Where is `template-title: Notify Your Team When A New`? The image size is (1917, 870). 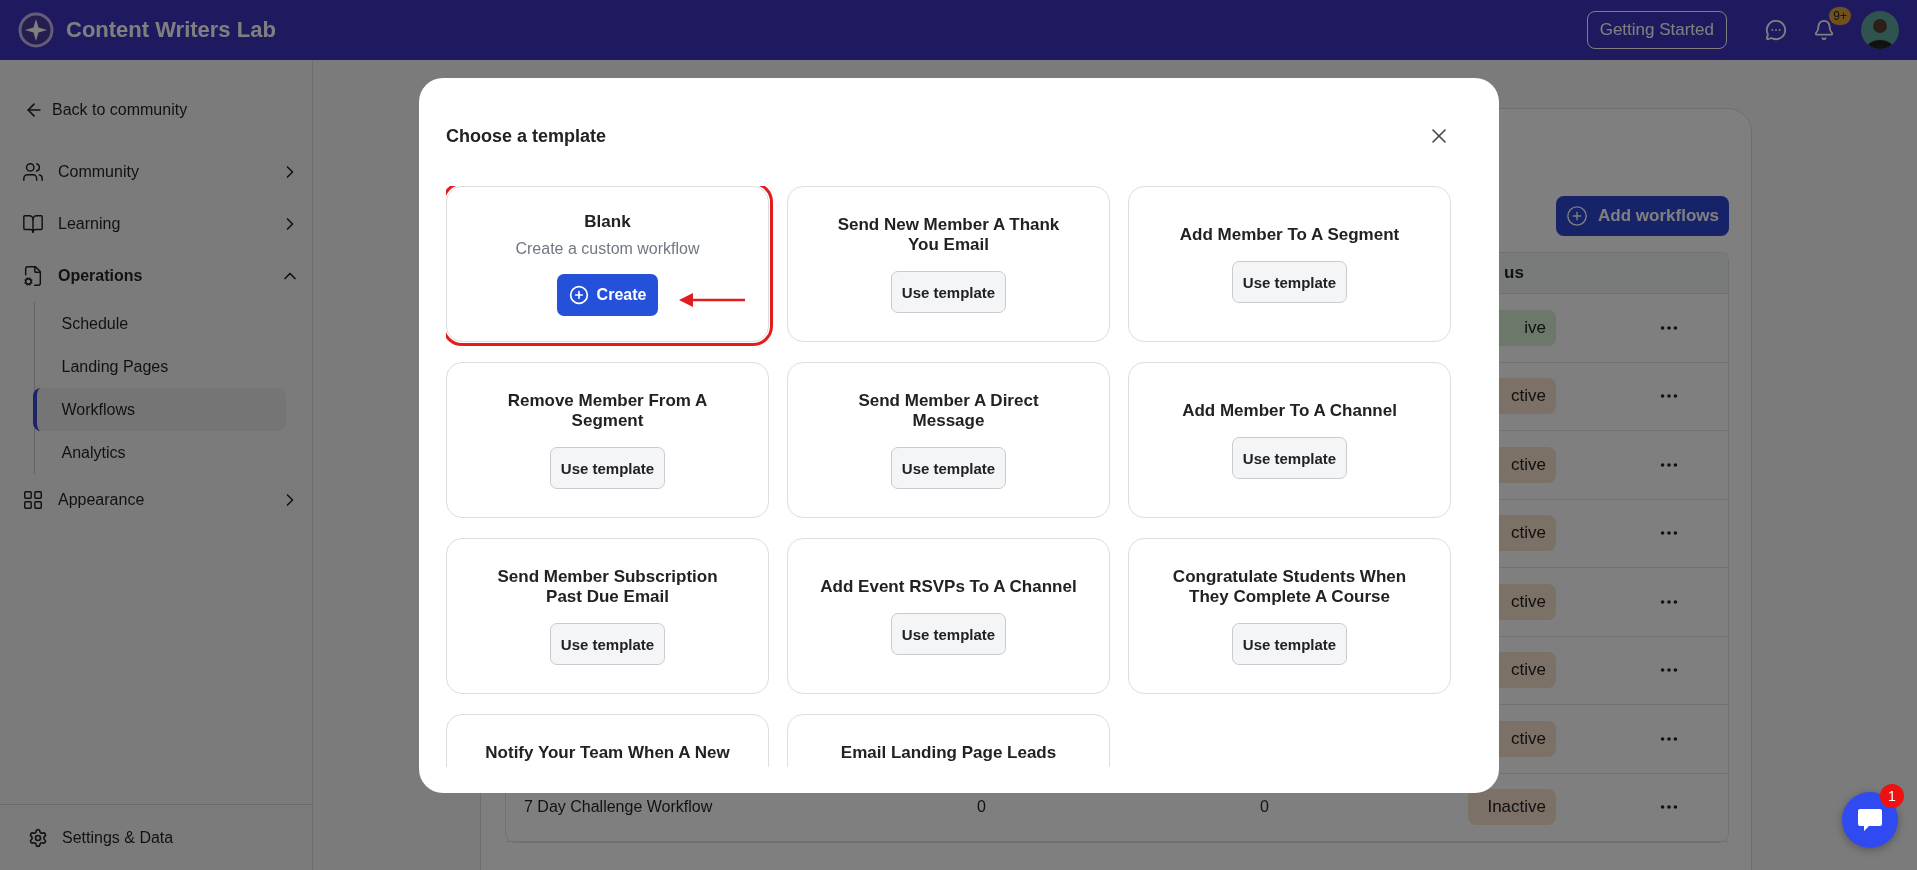 template-title: Notify Your Team When A New is located at coordinates (607, 753).